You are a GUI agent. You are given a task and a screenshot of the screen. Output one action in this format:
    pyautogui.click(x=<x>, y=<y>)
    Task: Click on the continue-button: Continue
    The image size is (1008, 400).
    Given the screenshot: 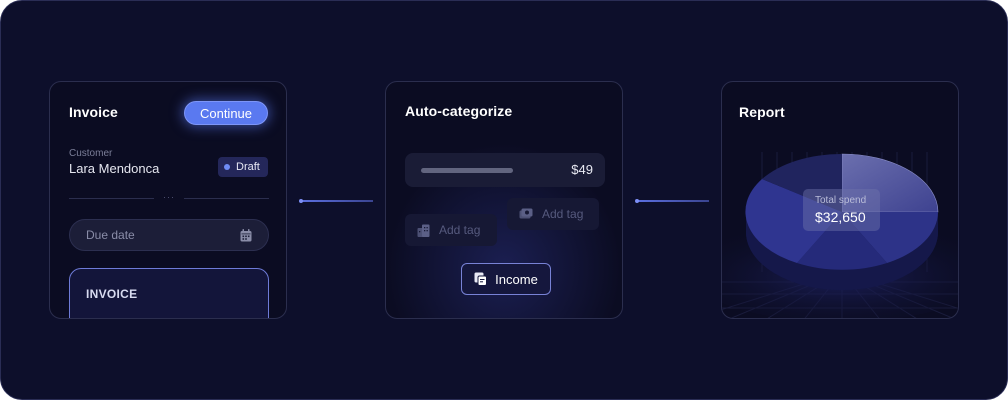 What is the action you would take?
    pyautogui.click(x=226, y=113)
    